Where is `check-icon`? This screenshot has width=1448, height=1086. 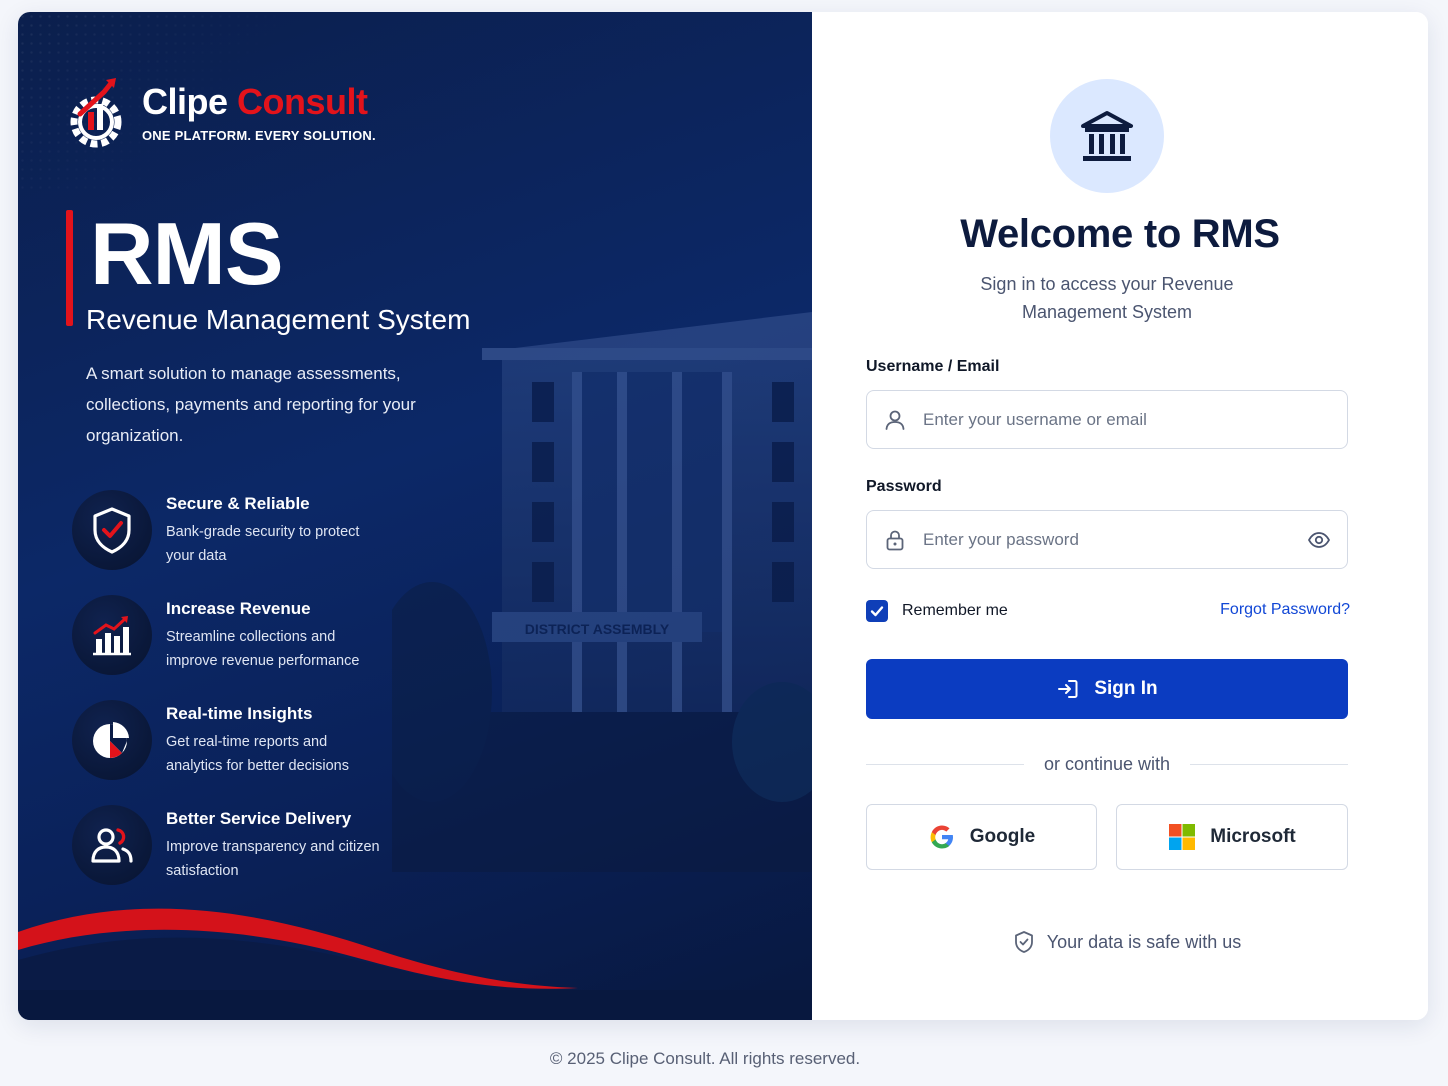 check-icon is located at coordinates (877, 611).